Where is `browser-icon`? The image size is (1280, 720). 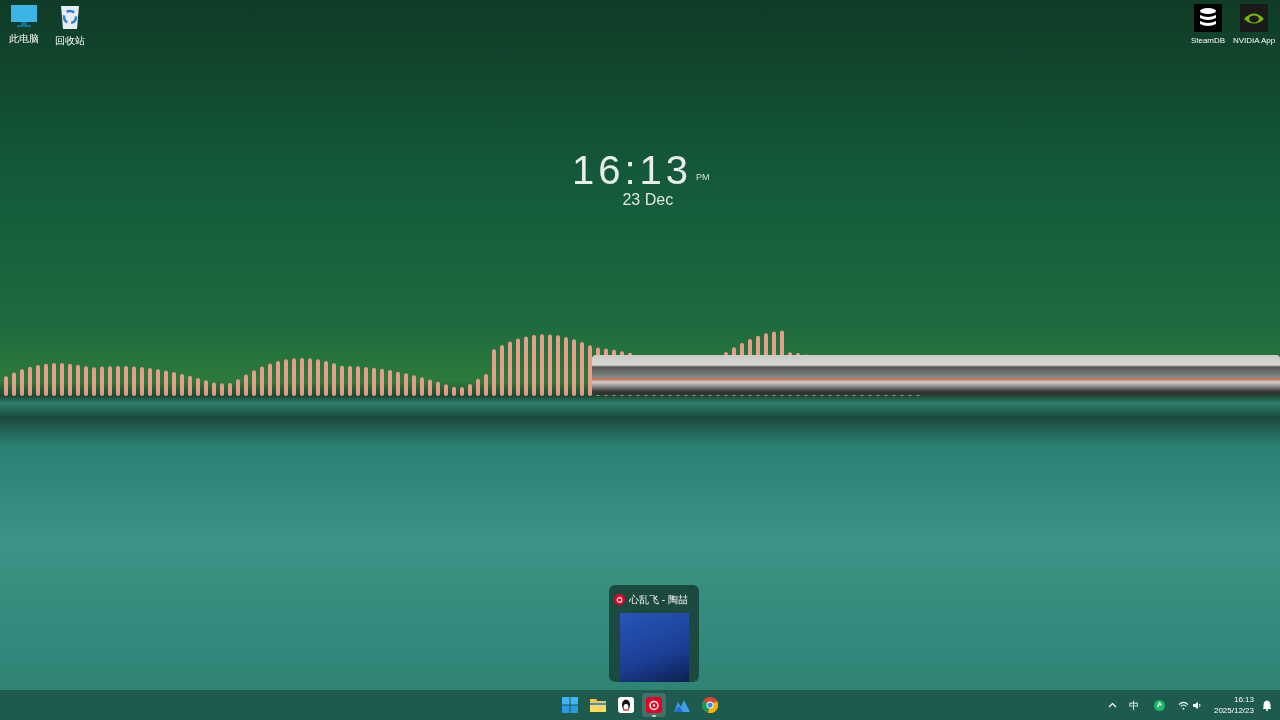 browser-icon is located at coordinates (710, 705).